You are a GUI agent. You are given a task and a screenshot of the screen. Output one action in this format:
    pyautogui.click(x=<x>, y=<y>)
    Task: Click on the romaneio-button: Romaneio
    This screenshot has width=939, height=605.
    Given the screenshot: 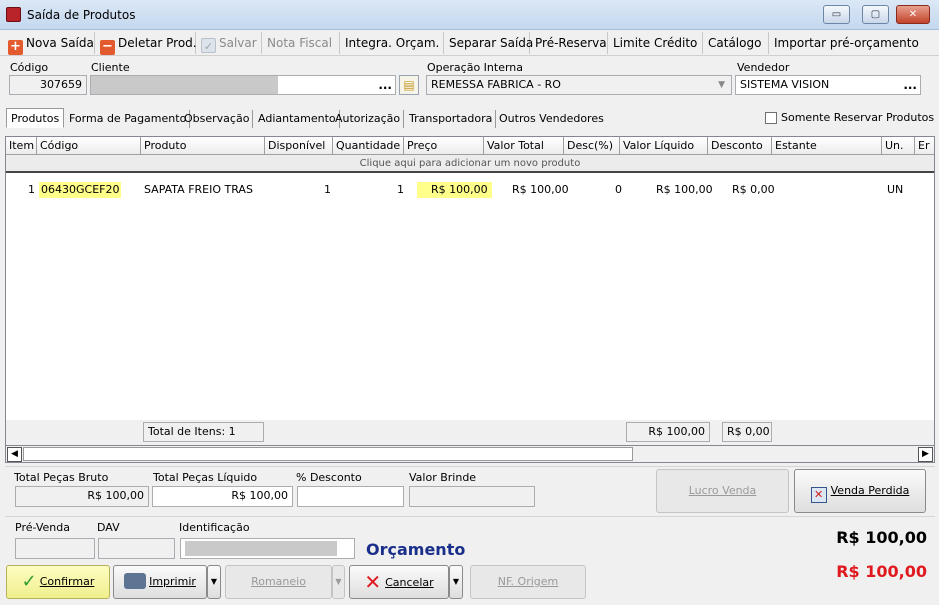 What is the action you would take?
    pyautogui.click(x=278, y=582)
    